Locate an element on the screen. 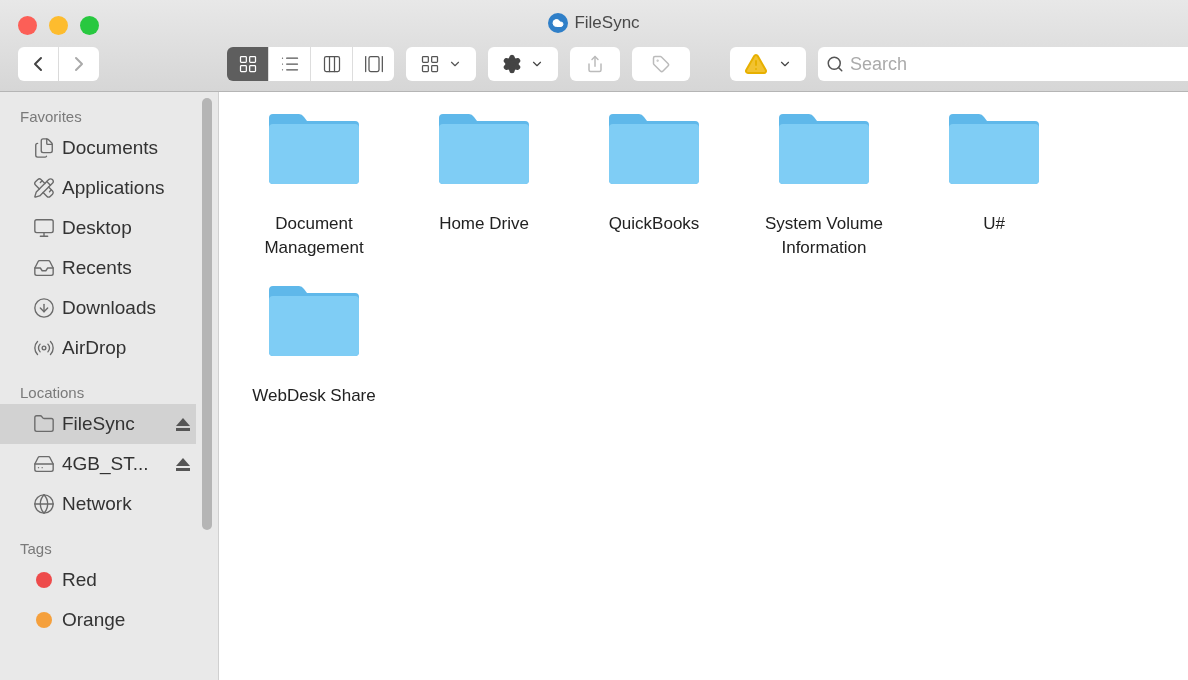 The width and height of the screenshot is (1188, 680). folder-name: Document Management is located at coordinates (314, 236).